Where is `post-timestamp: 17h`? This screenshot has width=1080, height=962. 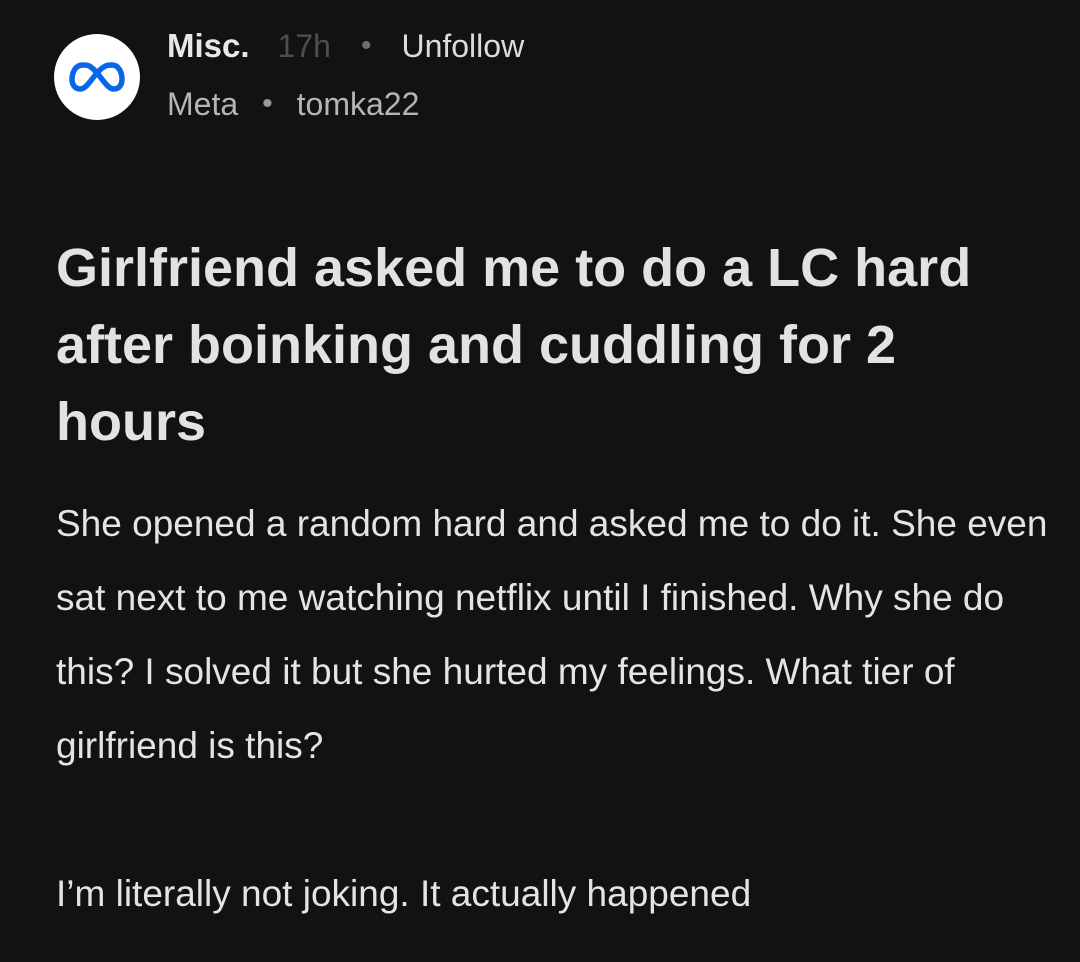
post-timestamp: 17h is located at coordinates (304, 45).